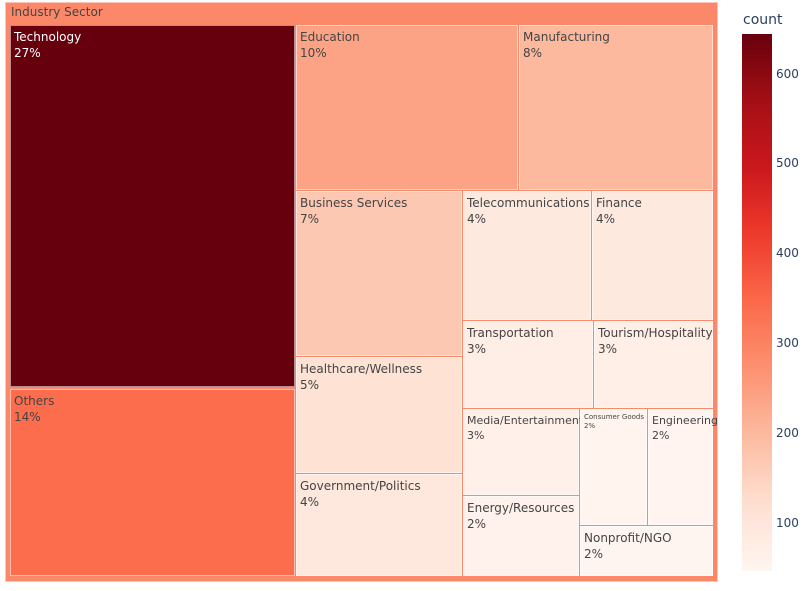 Image resolution: width=805 pixels, height=591 pixels. What do you see at coordinates (47, 45) in the screenshot?
I see `tile-label: Technology 27%` at bounding box center [47, 45].